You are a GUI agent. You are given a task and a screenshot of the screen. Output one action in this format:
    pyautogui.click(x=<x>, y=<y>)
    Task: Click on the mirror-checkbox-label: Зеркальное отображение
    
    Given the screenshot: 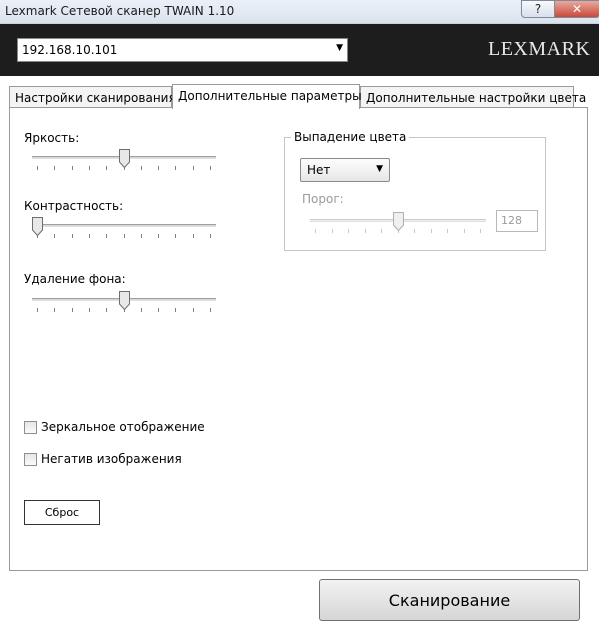 What is the action you would take?
    pyautogui.click(x=123, y=427)
    